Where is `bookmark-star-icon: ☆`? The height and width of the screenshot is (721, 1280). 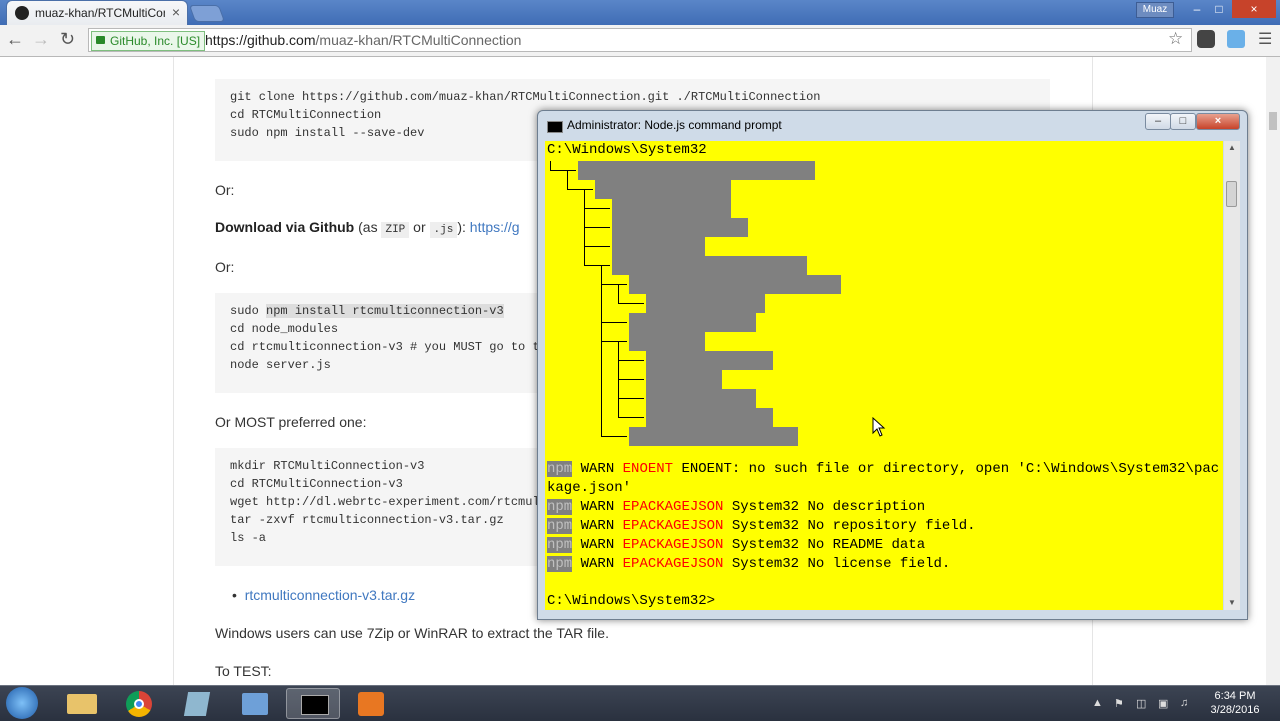
bookmark-star-icon: ☆ is located at coordinates (1175, 39).